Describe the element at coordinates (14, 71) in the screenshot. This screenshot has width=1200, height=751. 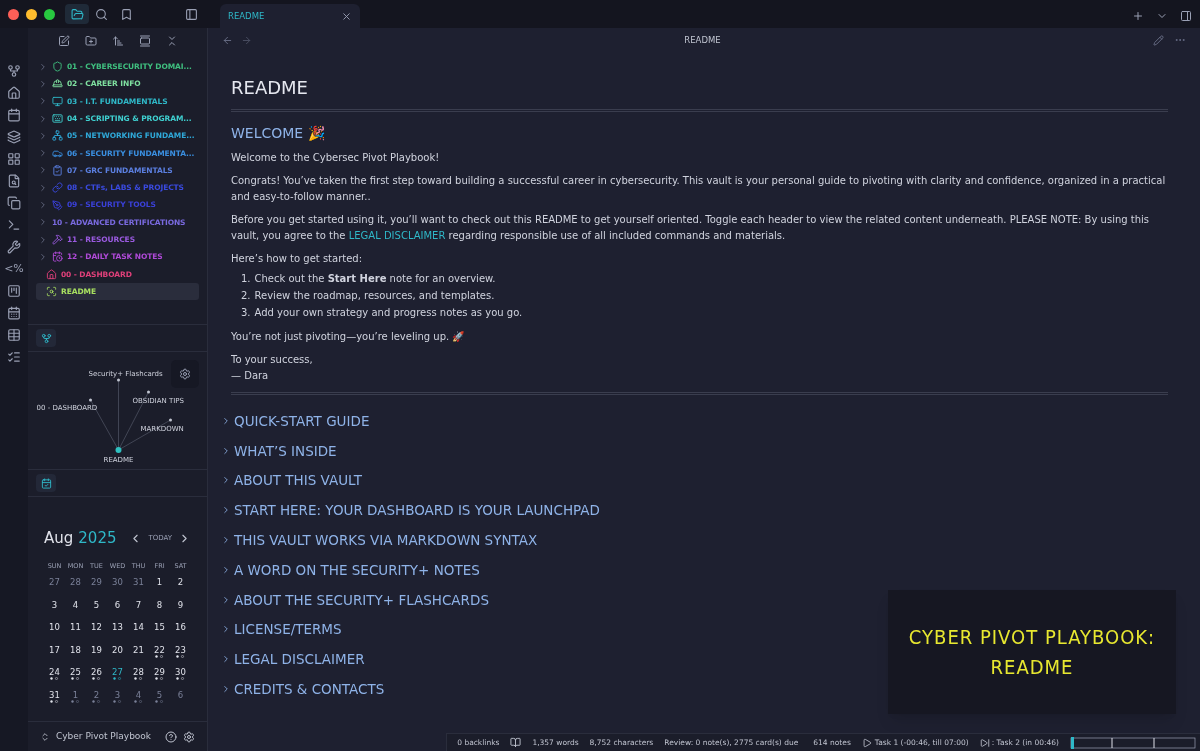
I see `graph-icon` at that location.